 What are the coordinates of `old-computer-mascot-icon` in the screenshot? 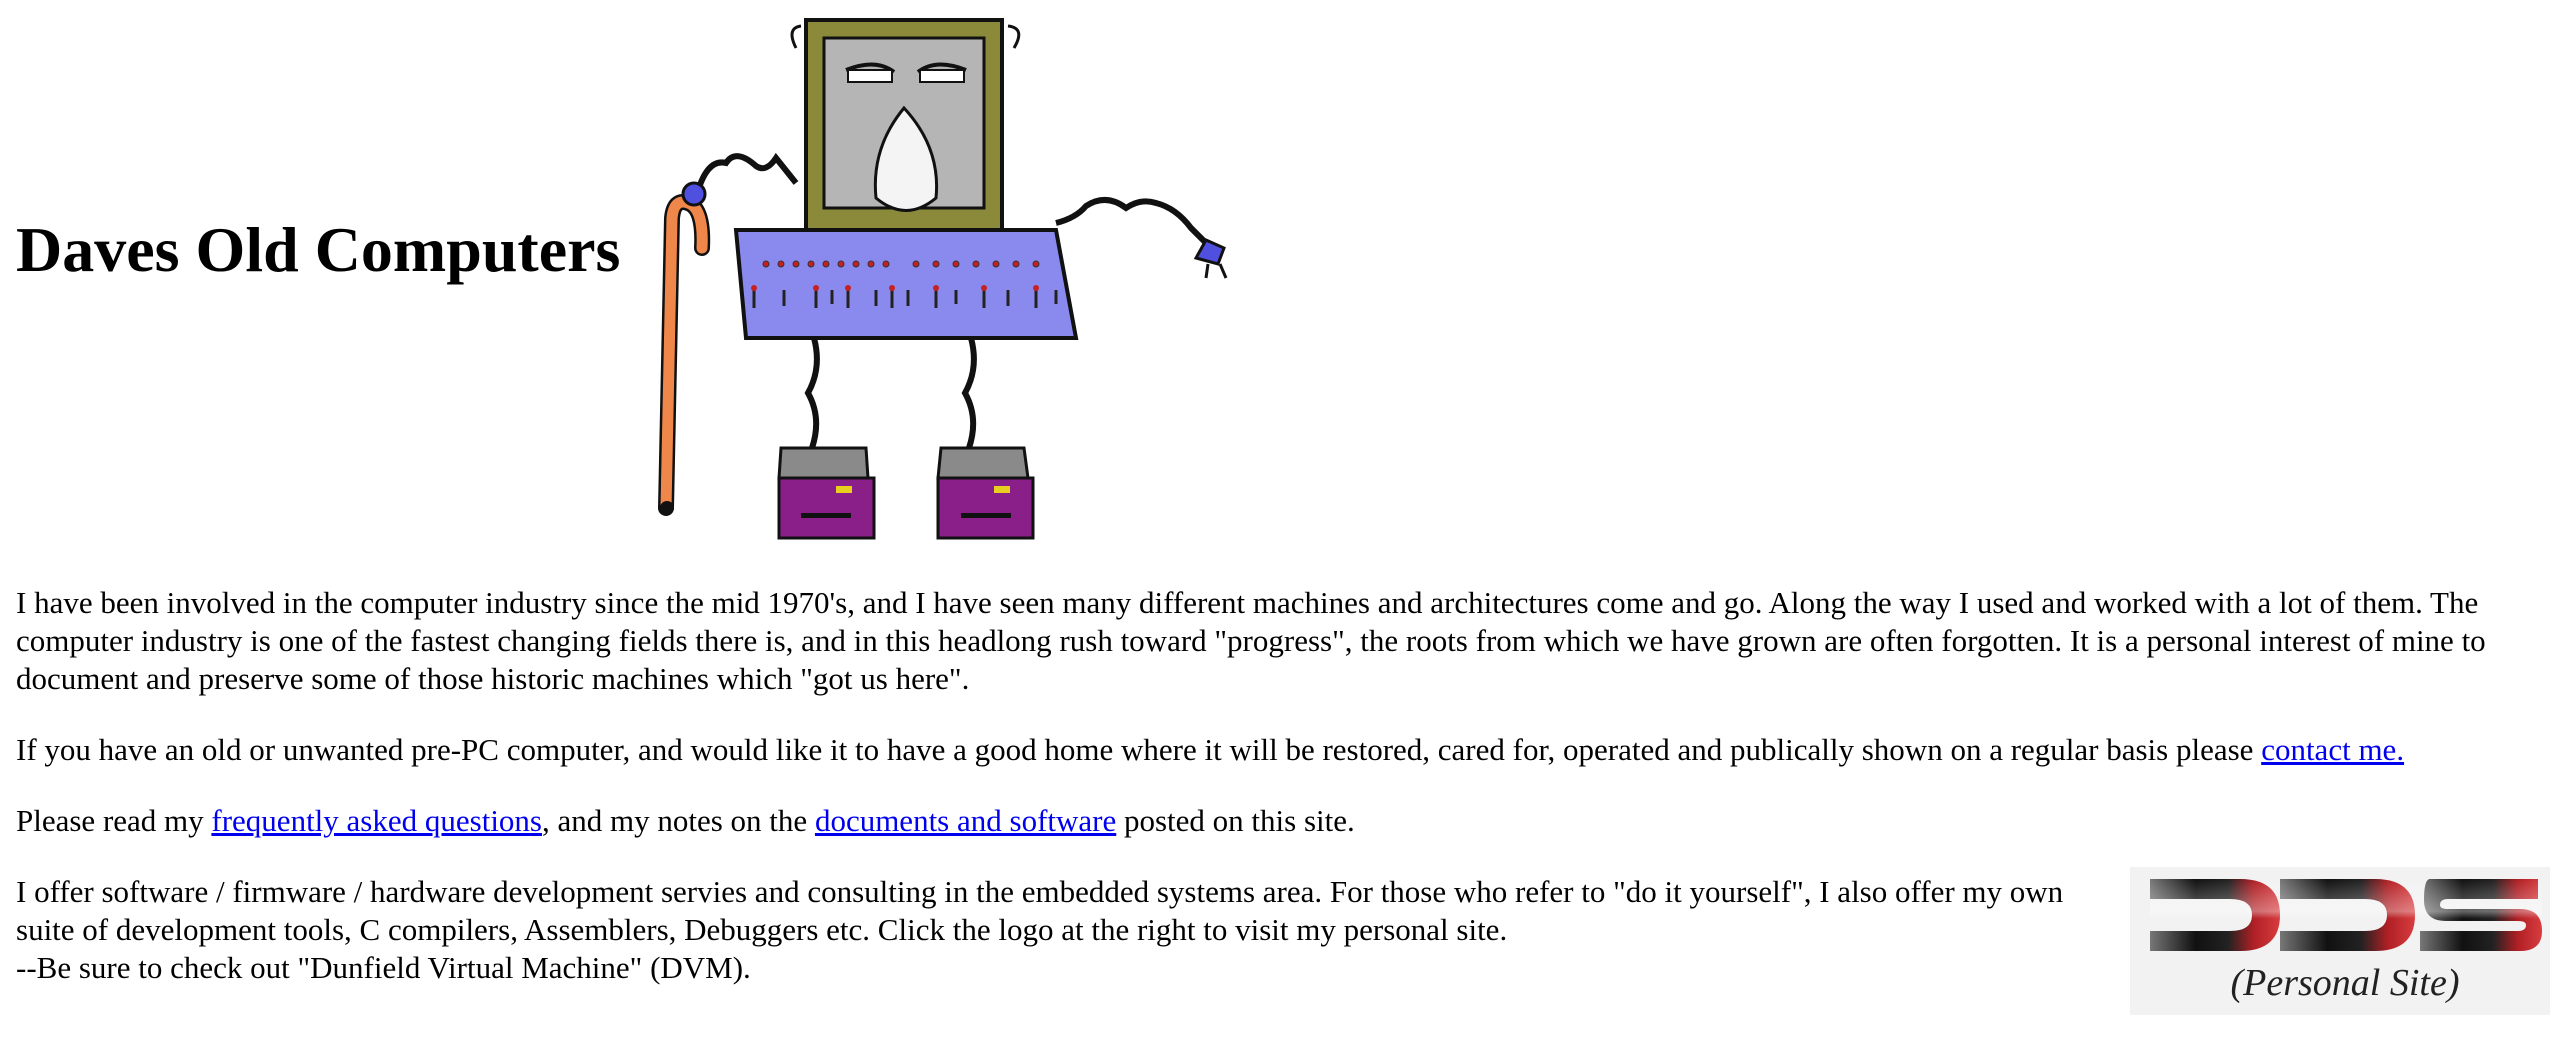 It's located at (946, 278).